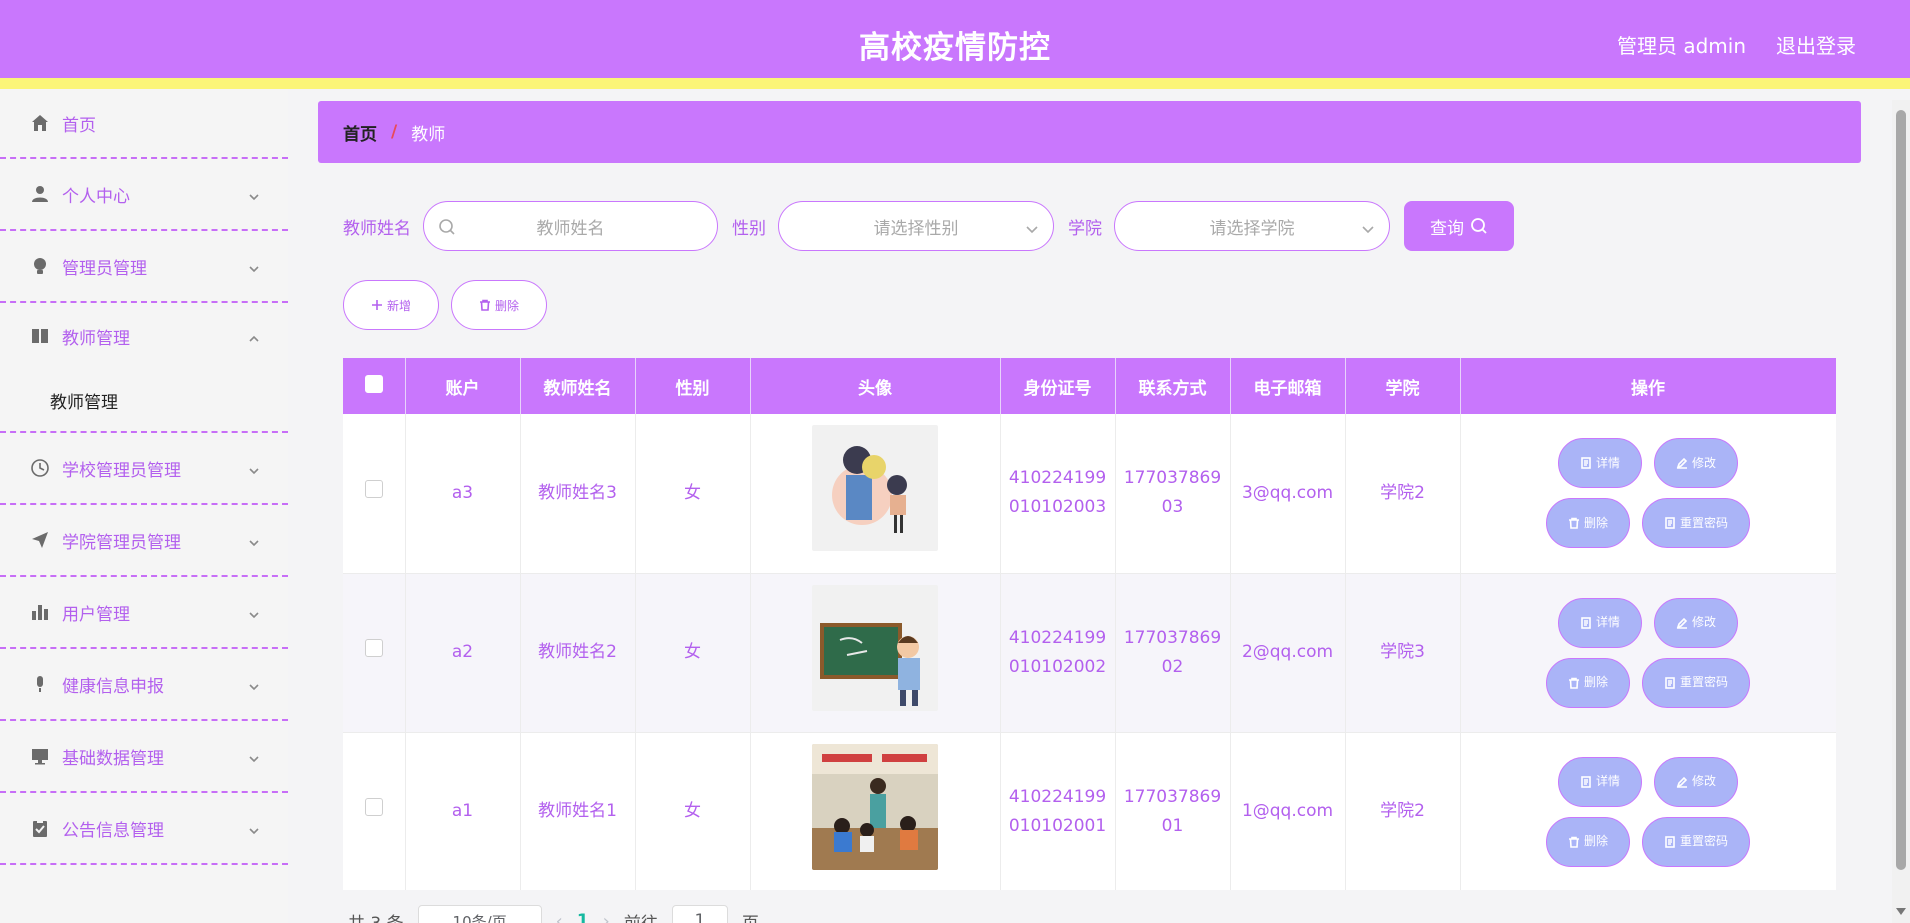  What do you see at coordinates (750, 916) in the screenshot?
I see `page-unit-label: 页` at bounding box center [750, 916].